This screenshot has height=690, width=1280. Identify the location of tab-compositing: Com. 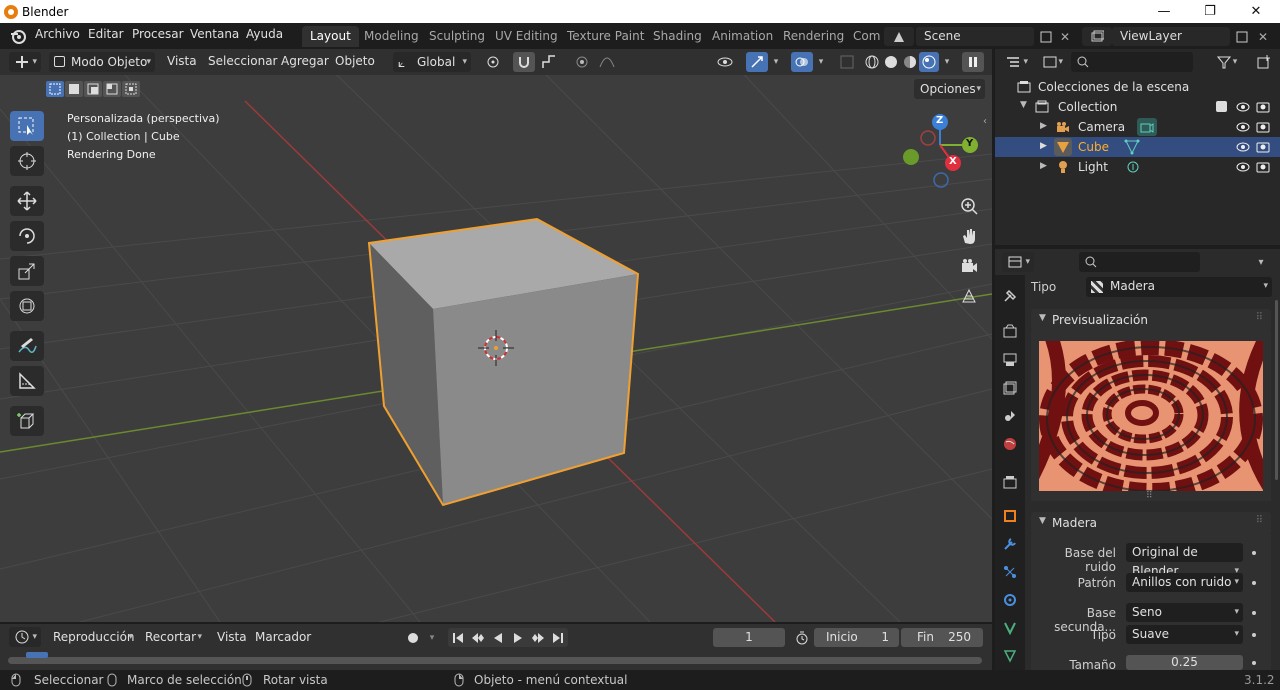
(866, 36).